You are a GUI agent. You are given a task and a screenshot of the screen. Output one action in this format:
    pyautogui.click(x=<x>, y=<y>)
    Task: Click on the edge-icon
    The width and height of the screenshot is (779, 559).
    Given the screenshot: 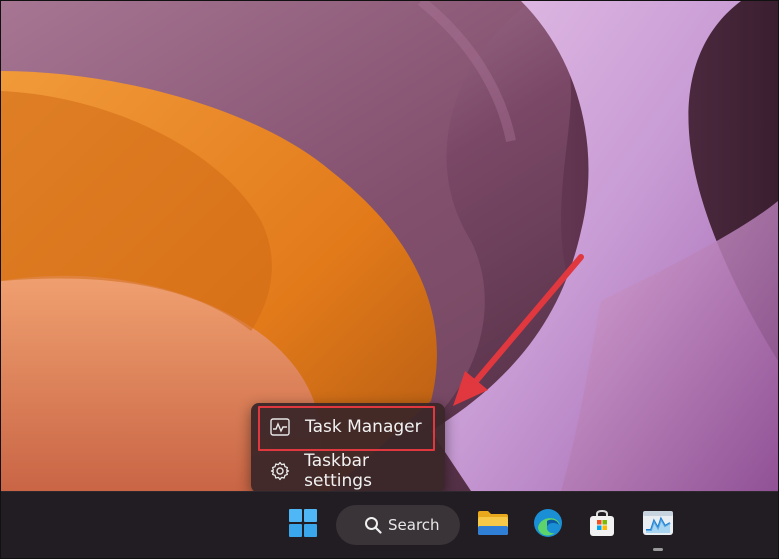 What is the action you would take?
    pyautogui.click(x=548, y=525)
    